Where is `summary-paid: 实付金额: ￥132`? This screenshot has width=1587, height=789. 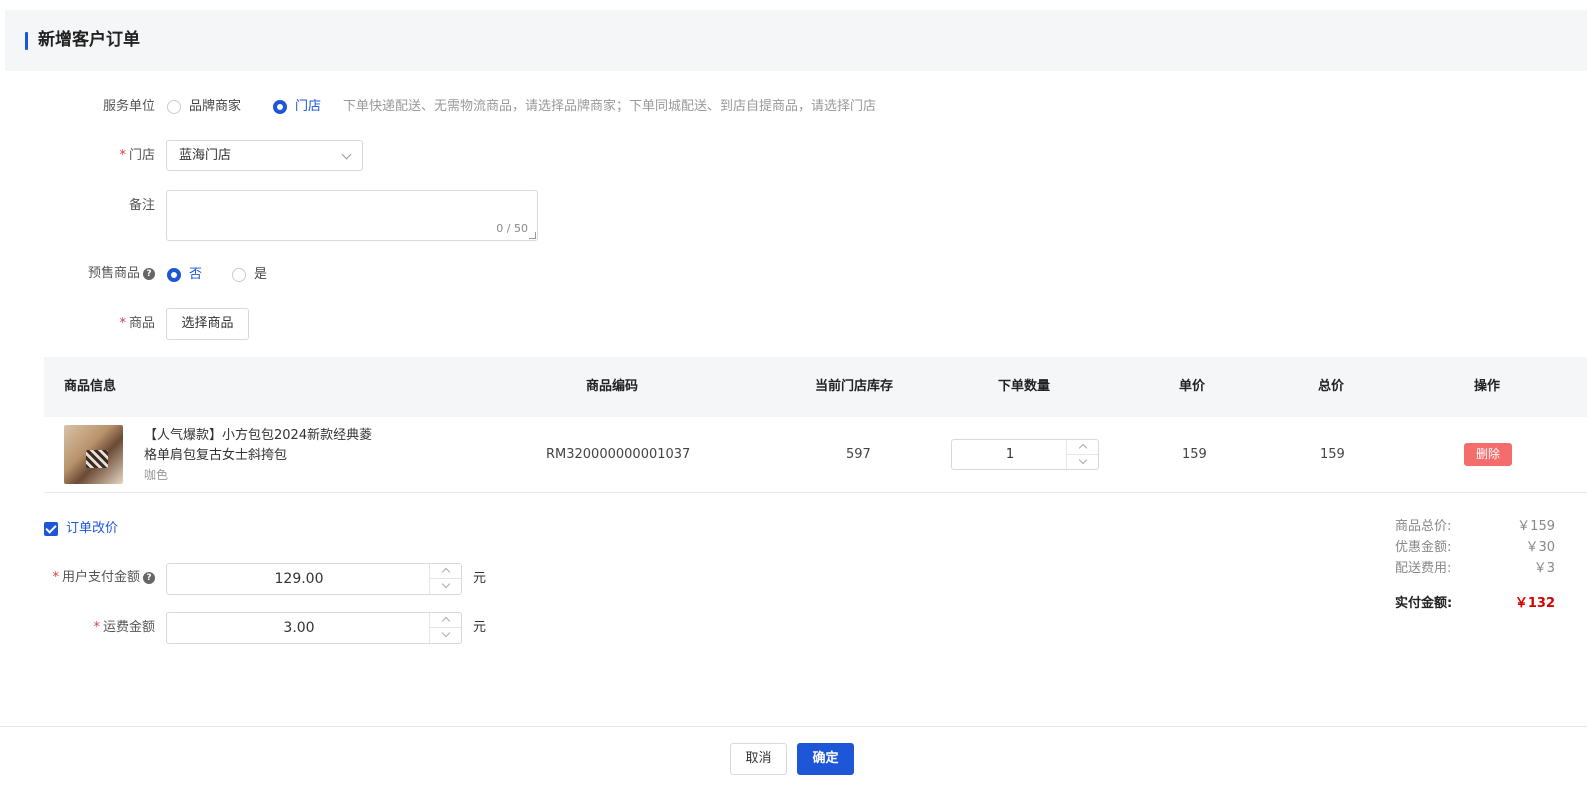
summary-paid: 实付金额: ￥132 is located at coordinates (1475, 603).